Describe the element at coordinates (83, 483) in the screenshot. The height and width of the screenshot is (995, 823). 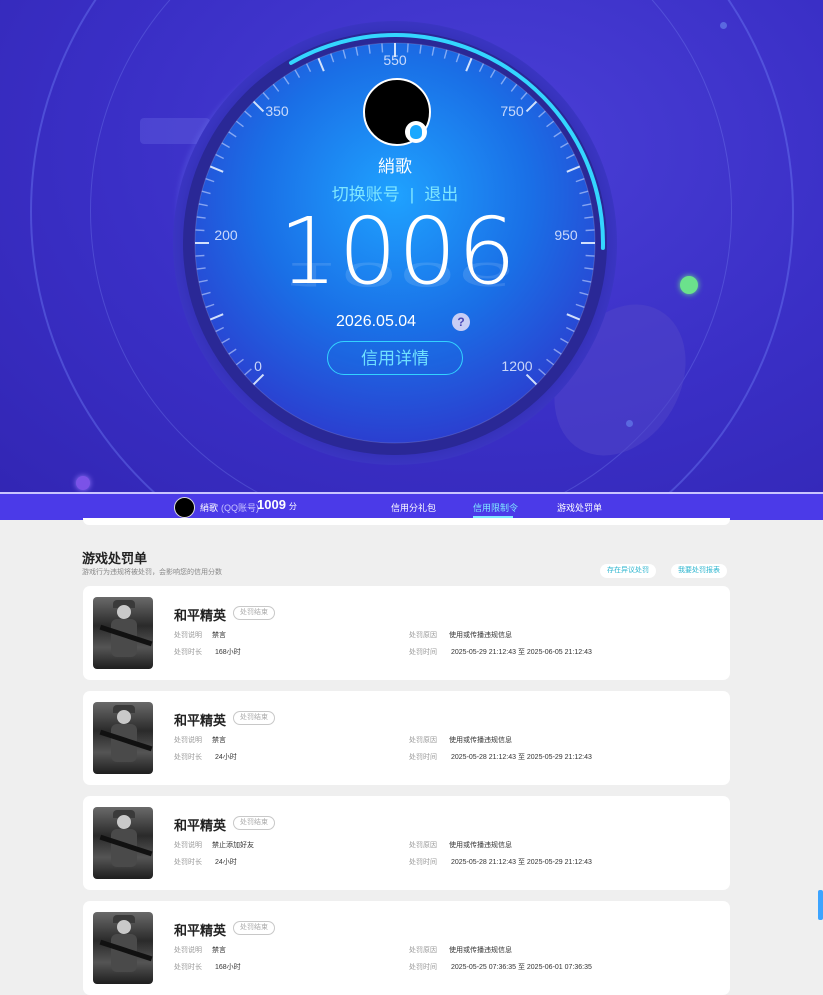
I see `decor-dot-purple` at that location.